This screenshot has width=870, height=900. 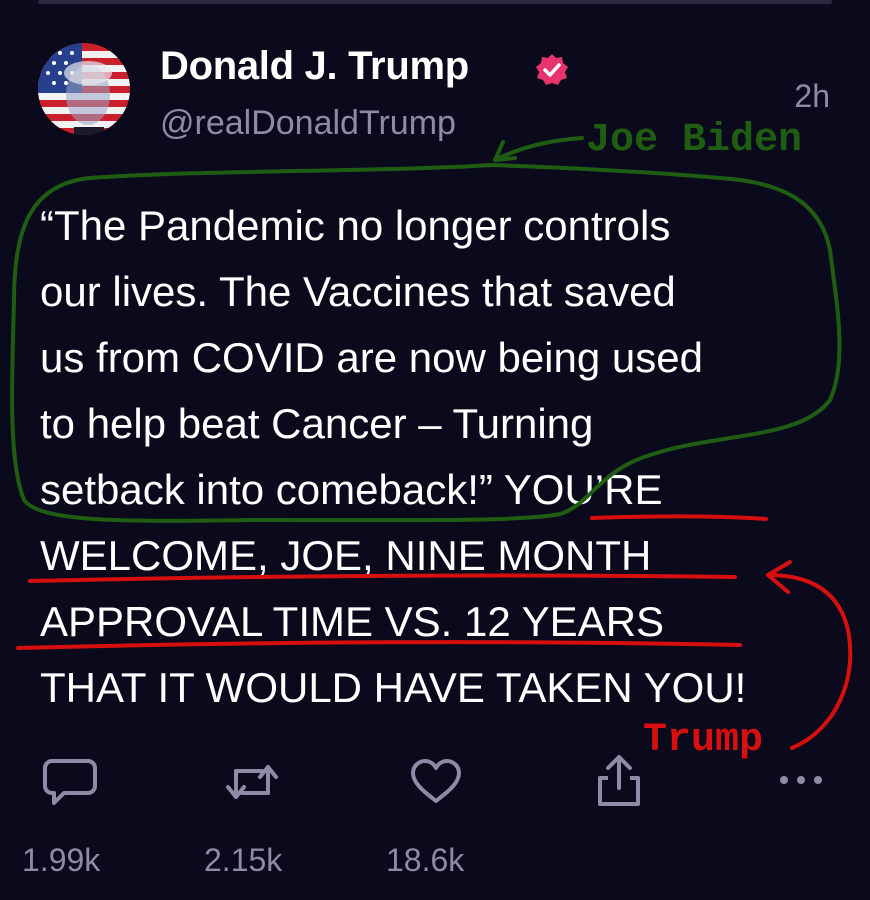 What do you see at coordinates (84, 89) in the screenshot?
I see `avatar` at bounding box center [84, 89].